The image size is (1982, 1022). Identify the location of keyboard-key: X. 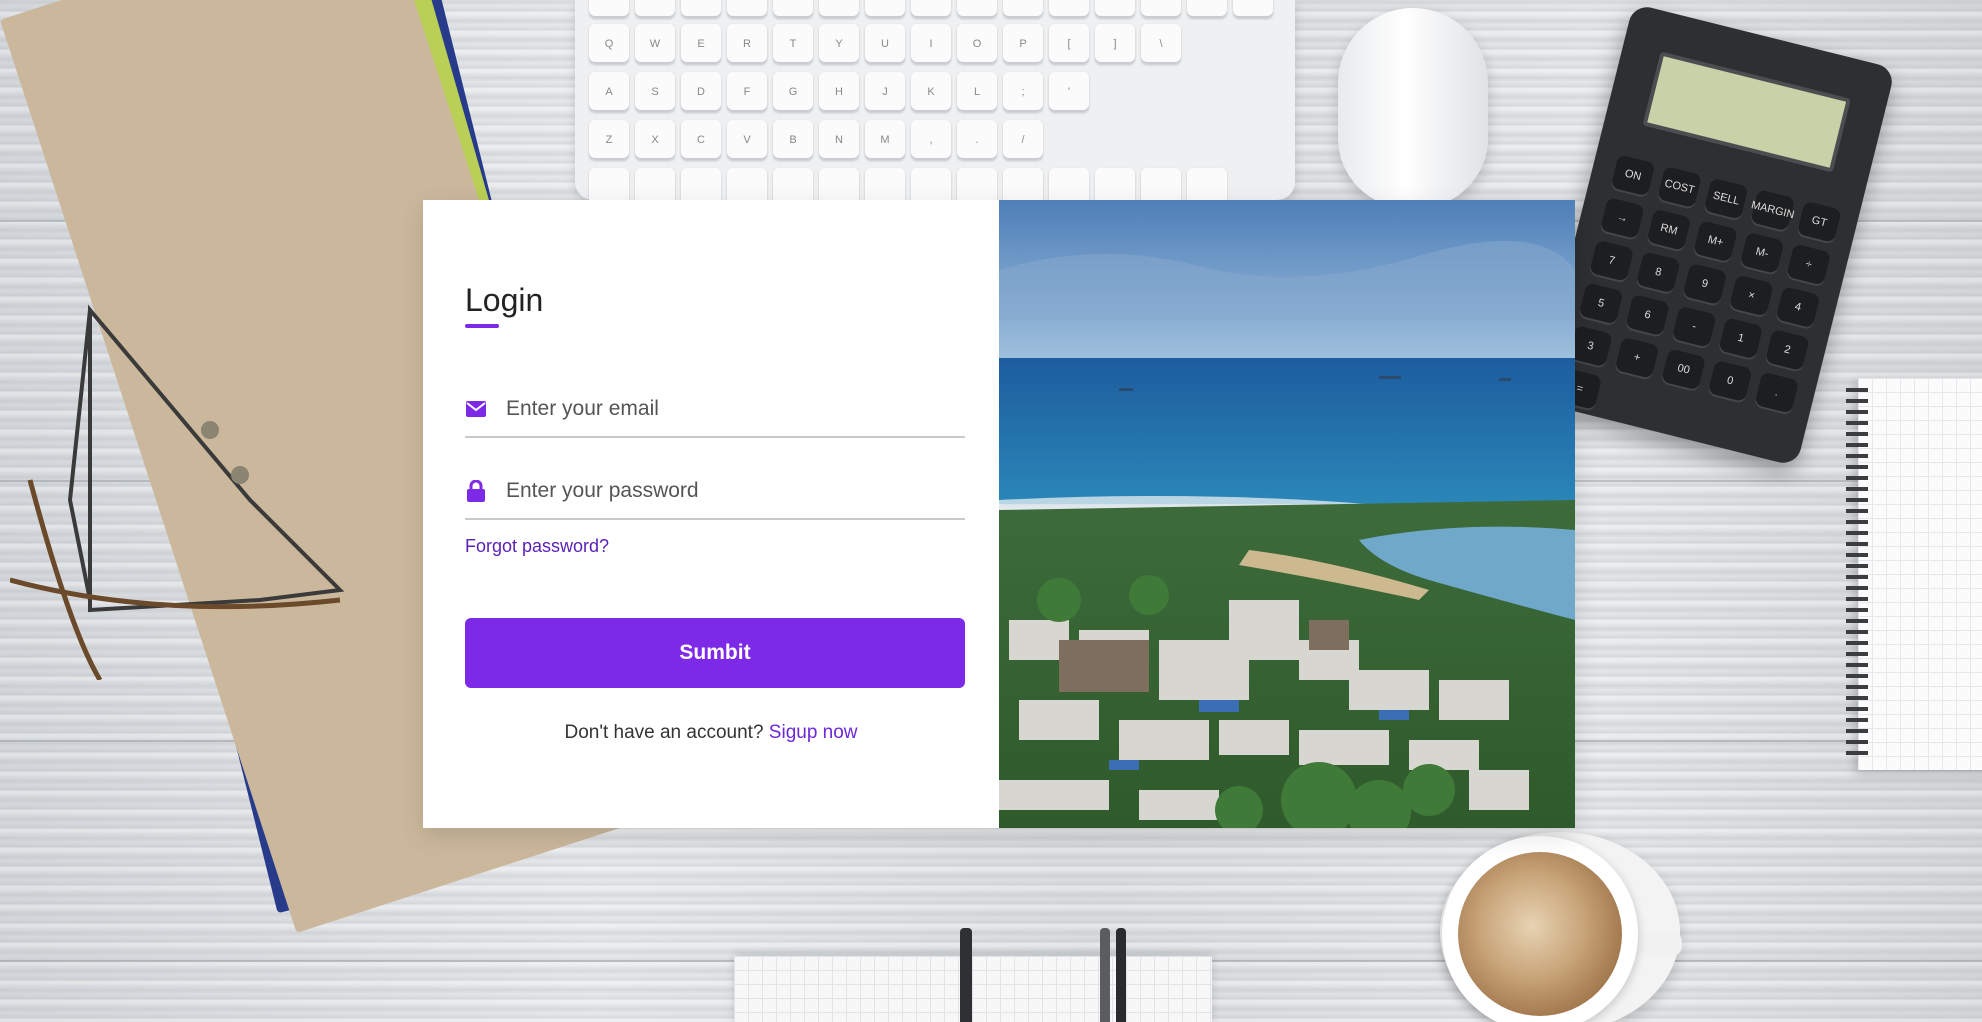
(655, 140).